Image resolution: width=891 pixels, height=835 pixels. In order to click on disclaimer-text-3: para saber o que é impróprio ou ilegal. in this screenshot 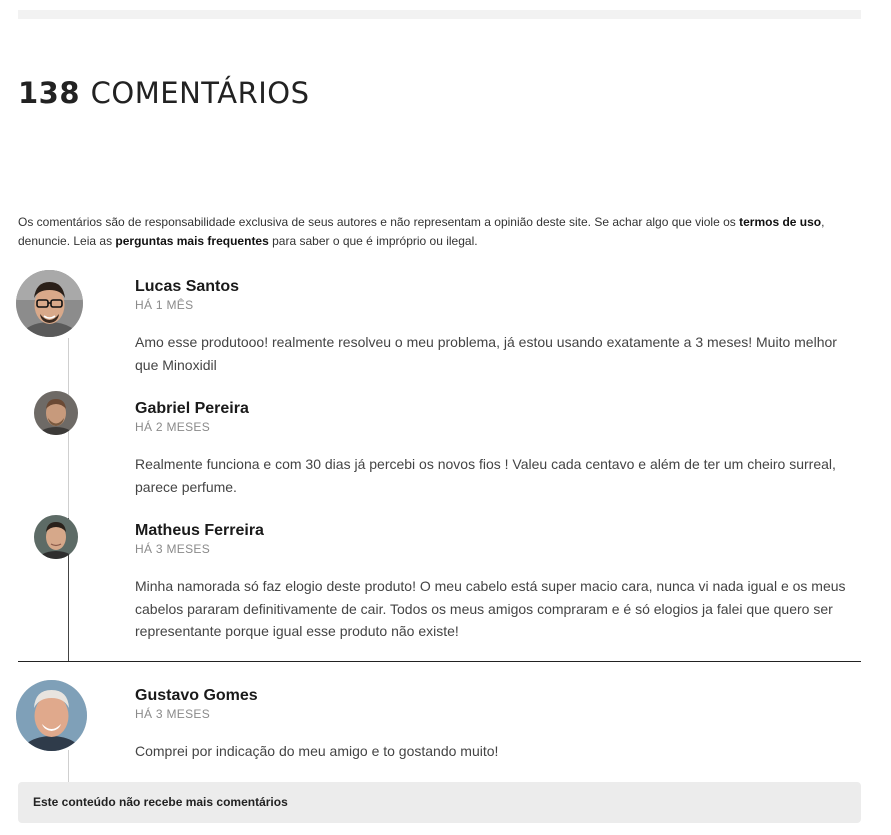, I will do `click(373, 241)`.